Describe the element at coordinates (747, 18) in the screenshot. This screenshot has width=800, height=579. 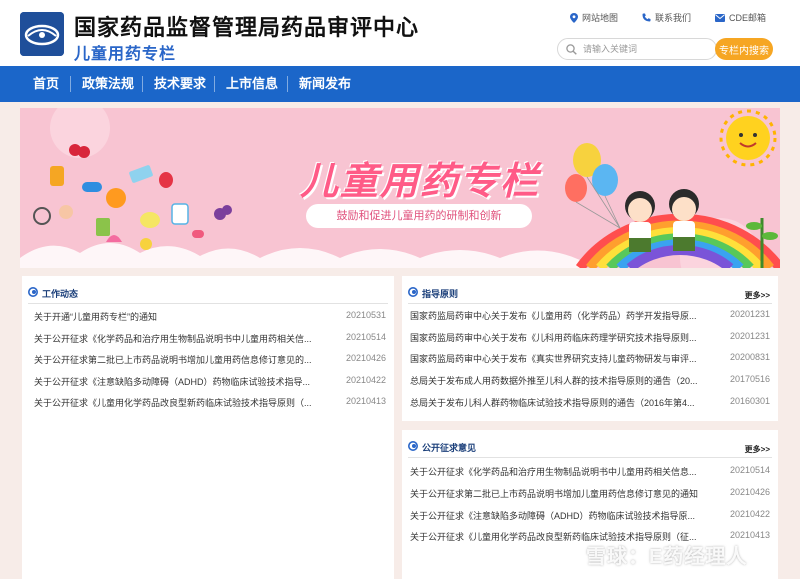
I see `cde-mail-label: CDE邮箱` at that location.